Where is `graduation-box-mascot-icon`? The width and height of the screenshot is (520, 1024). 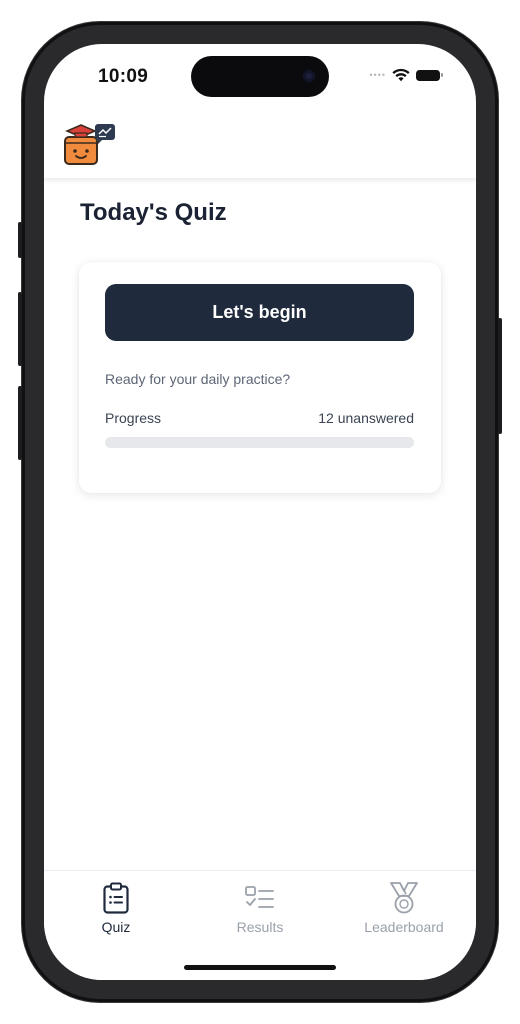 graduation-box-mascot-icon is located at coordinates (90, 144).